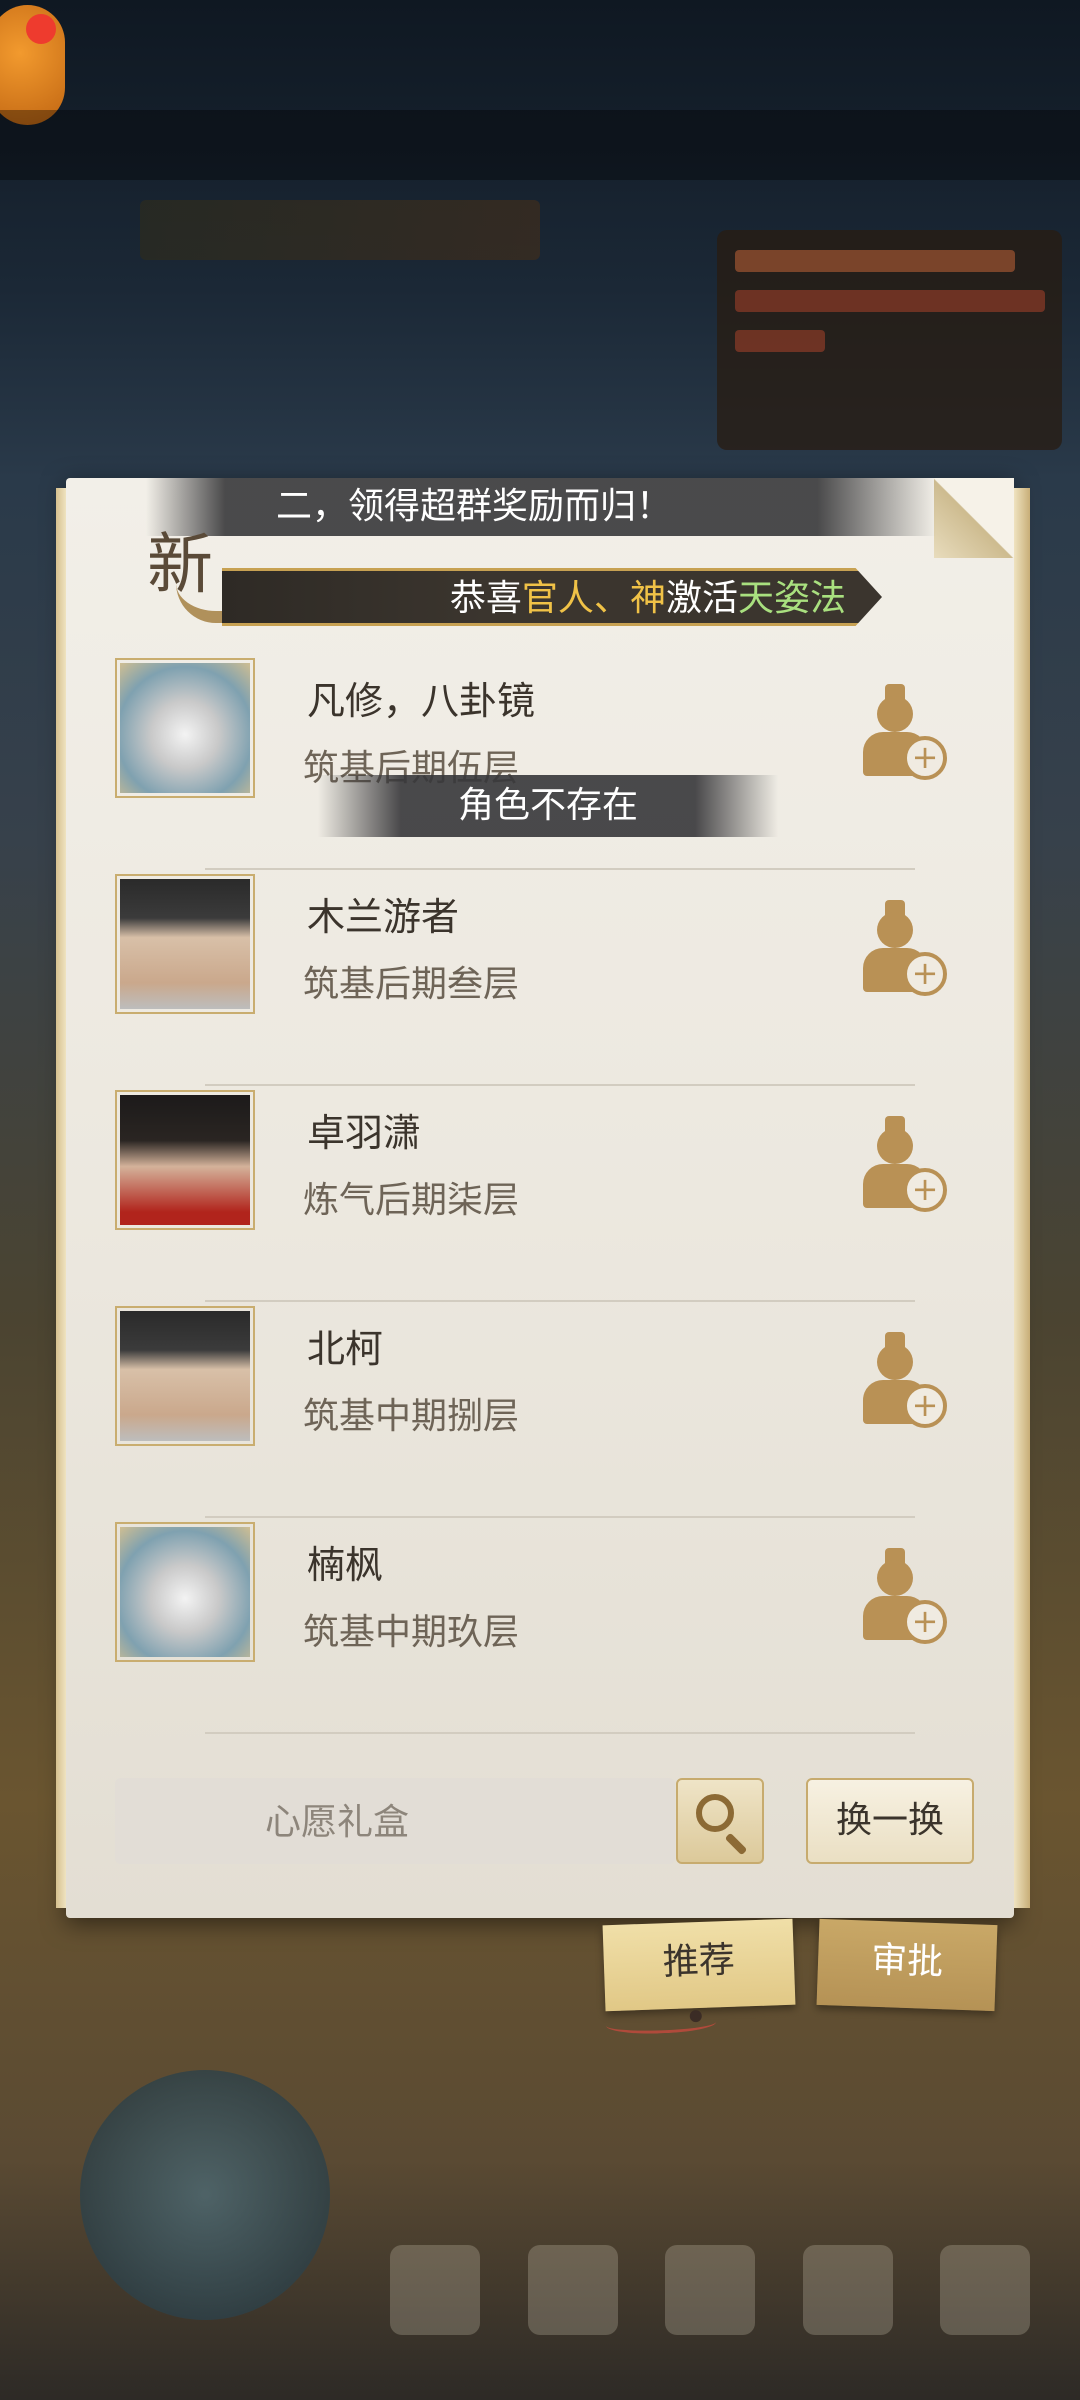 This screenshot has width=1080, height=2400. Describe the element at coordinates (531, 1626) in the screenshot. I see `list-item: 楠枫 筑基中期玖层 +` at that location.